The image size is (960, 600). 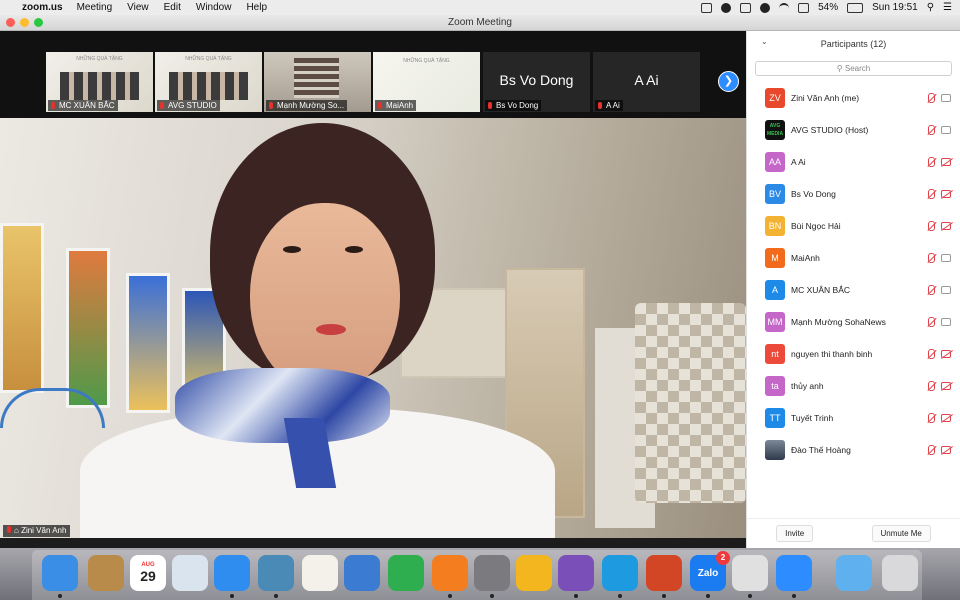 I want to click on thumbnail-big-name: Bs Vo Dong, so click(x=536, y=80).